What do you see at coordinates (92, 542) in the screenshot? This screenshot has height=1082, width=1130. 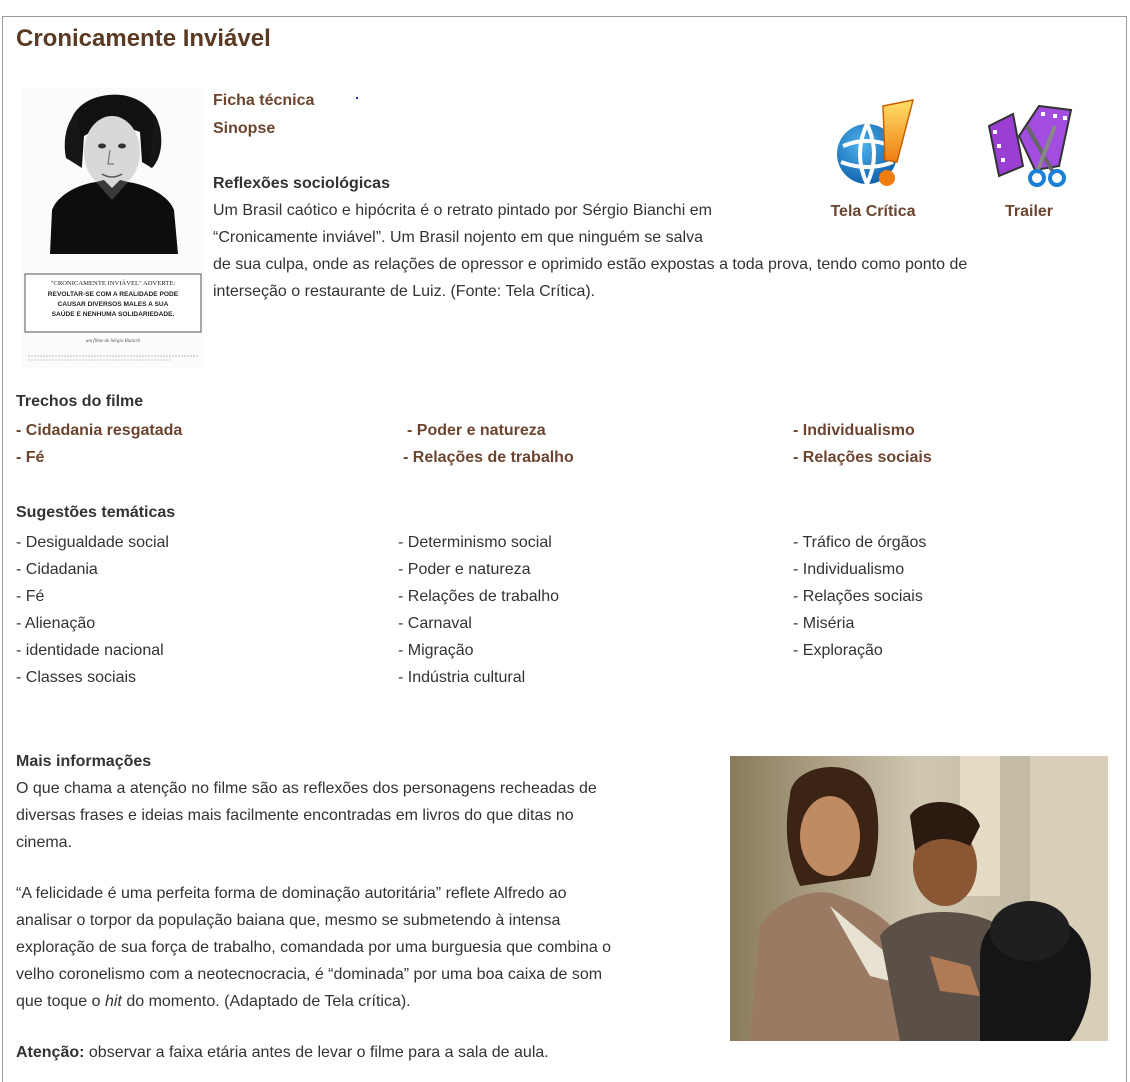 I see `sugestao-item: - Desigualdade social` at bounding box center [92, 542].